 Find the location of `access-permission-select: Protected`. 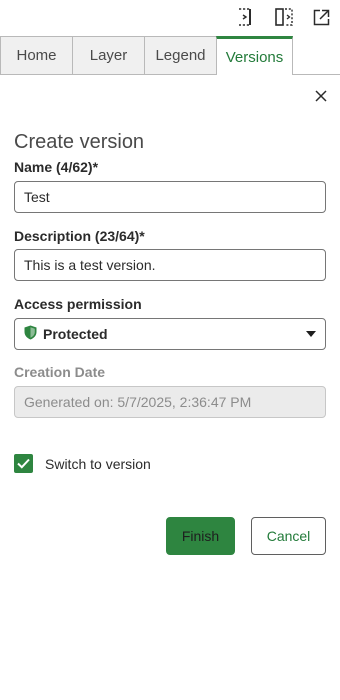

access-permission-select: Protected is located at coordinates (170, 334).